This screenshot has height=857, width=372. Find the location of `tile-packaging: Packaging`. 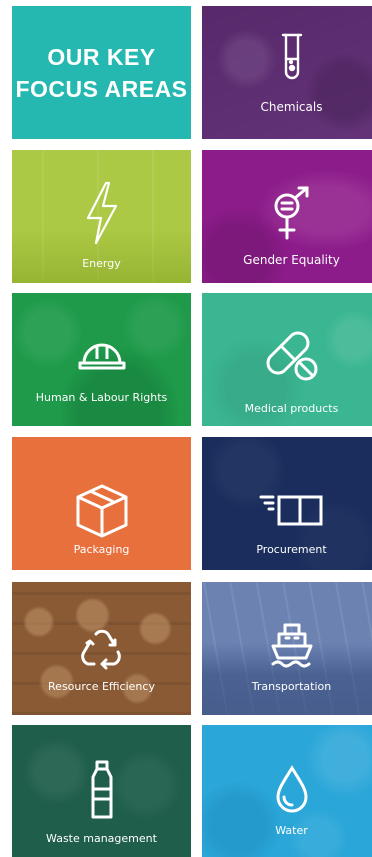

tile-packaging: Packaging is located at coordinates (101, 503).